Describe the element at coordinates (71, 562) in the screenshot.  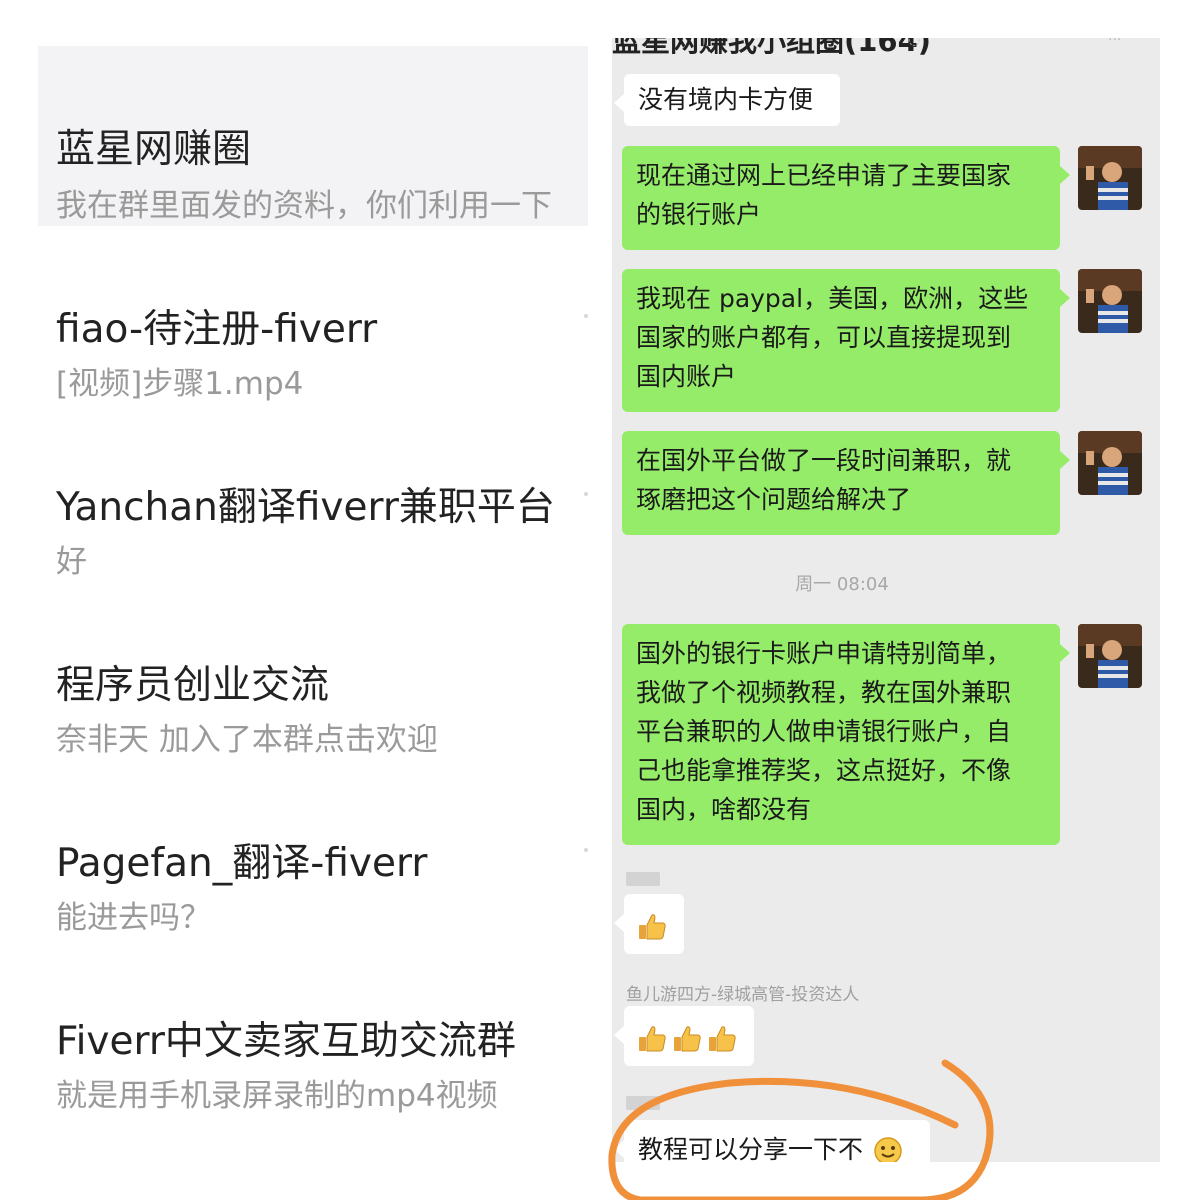
I see `chat-preview: 好` at that location.